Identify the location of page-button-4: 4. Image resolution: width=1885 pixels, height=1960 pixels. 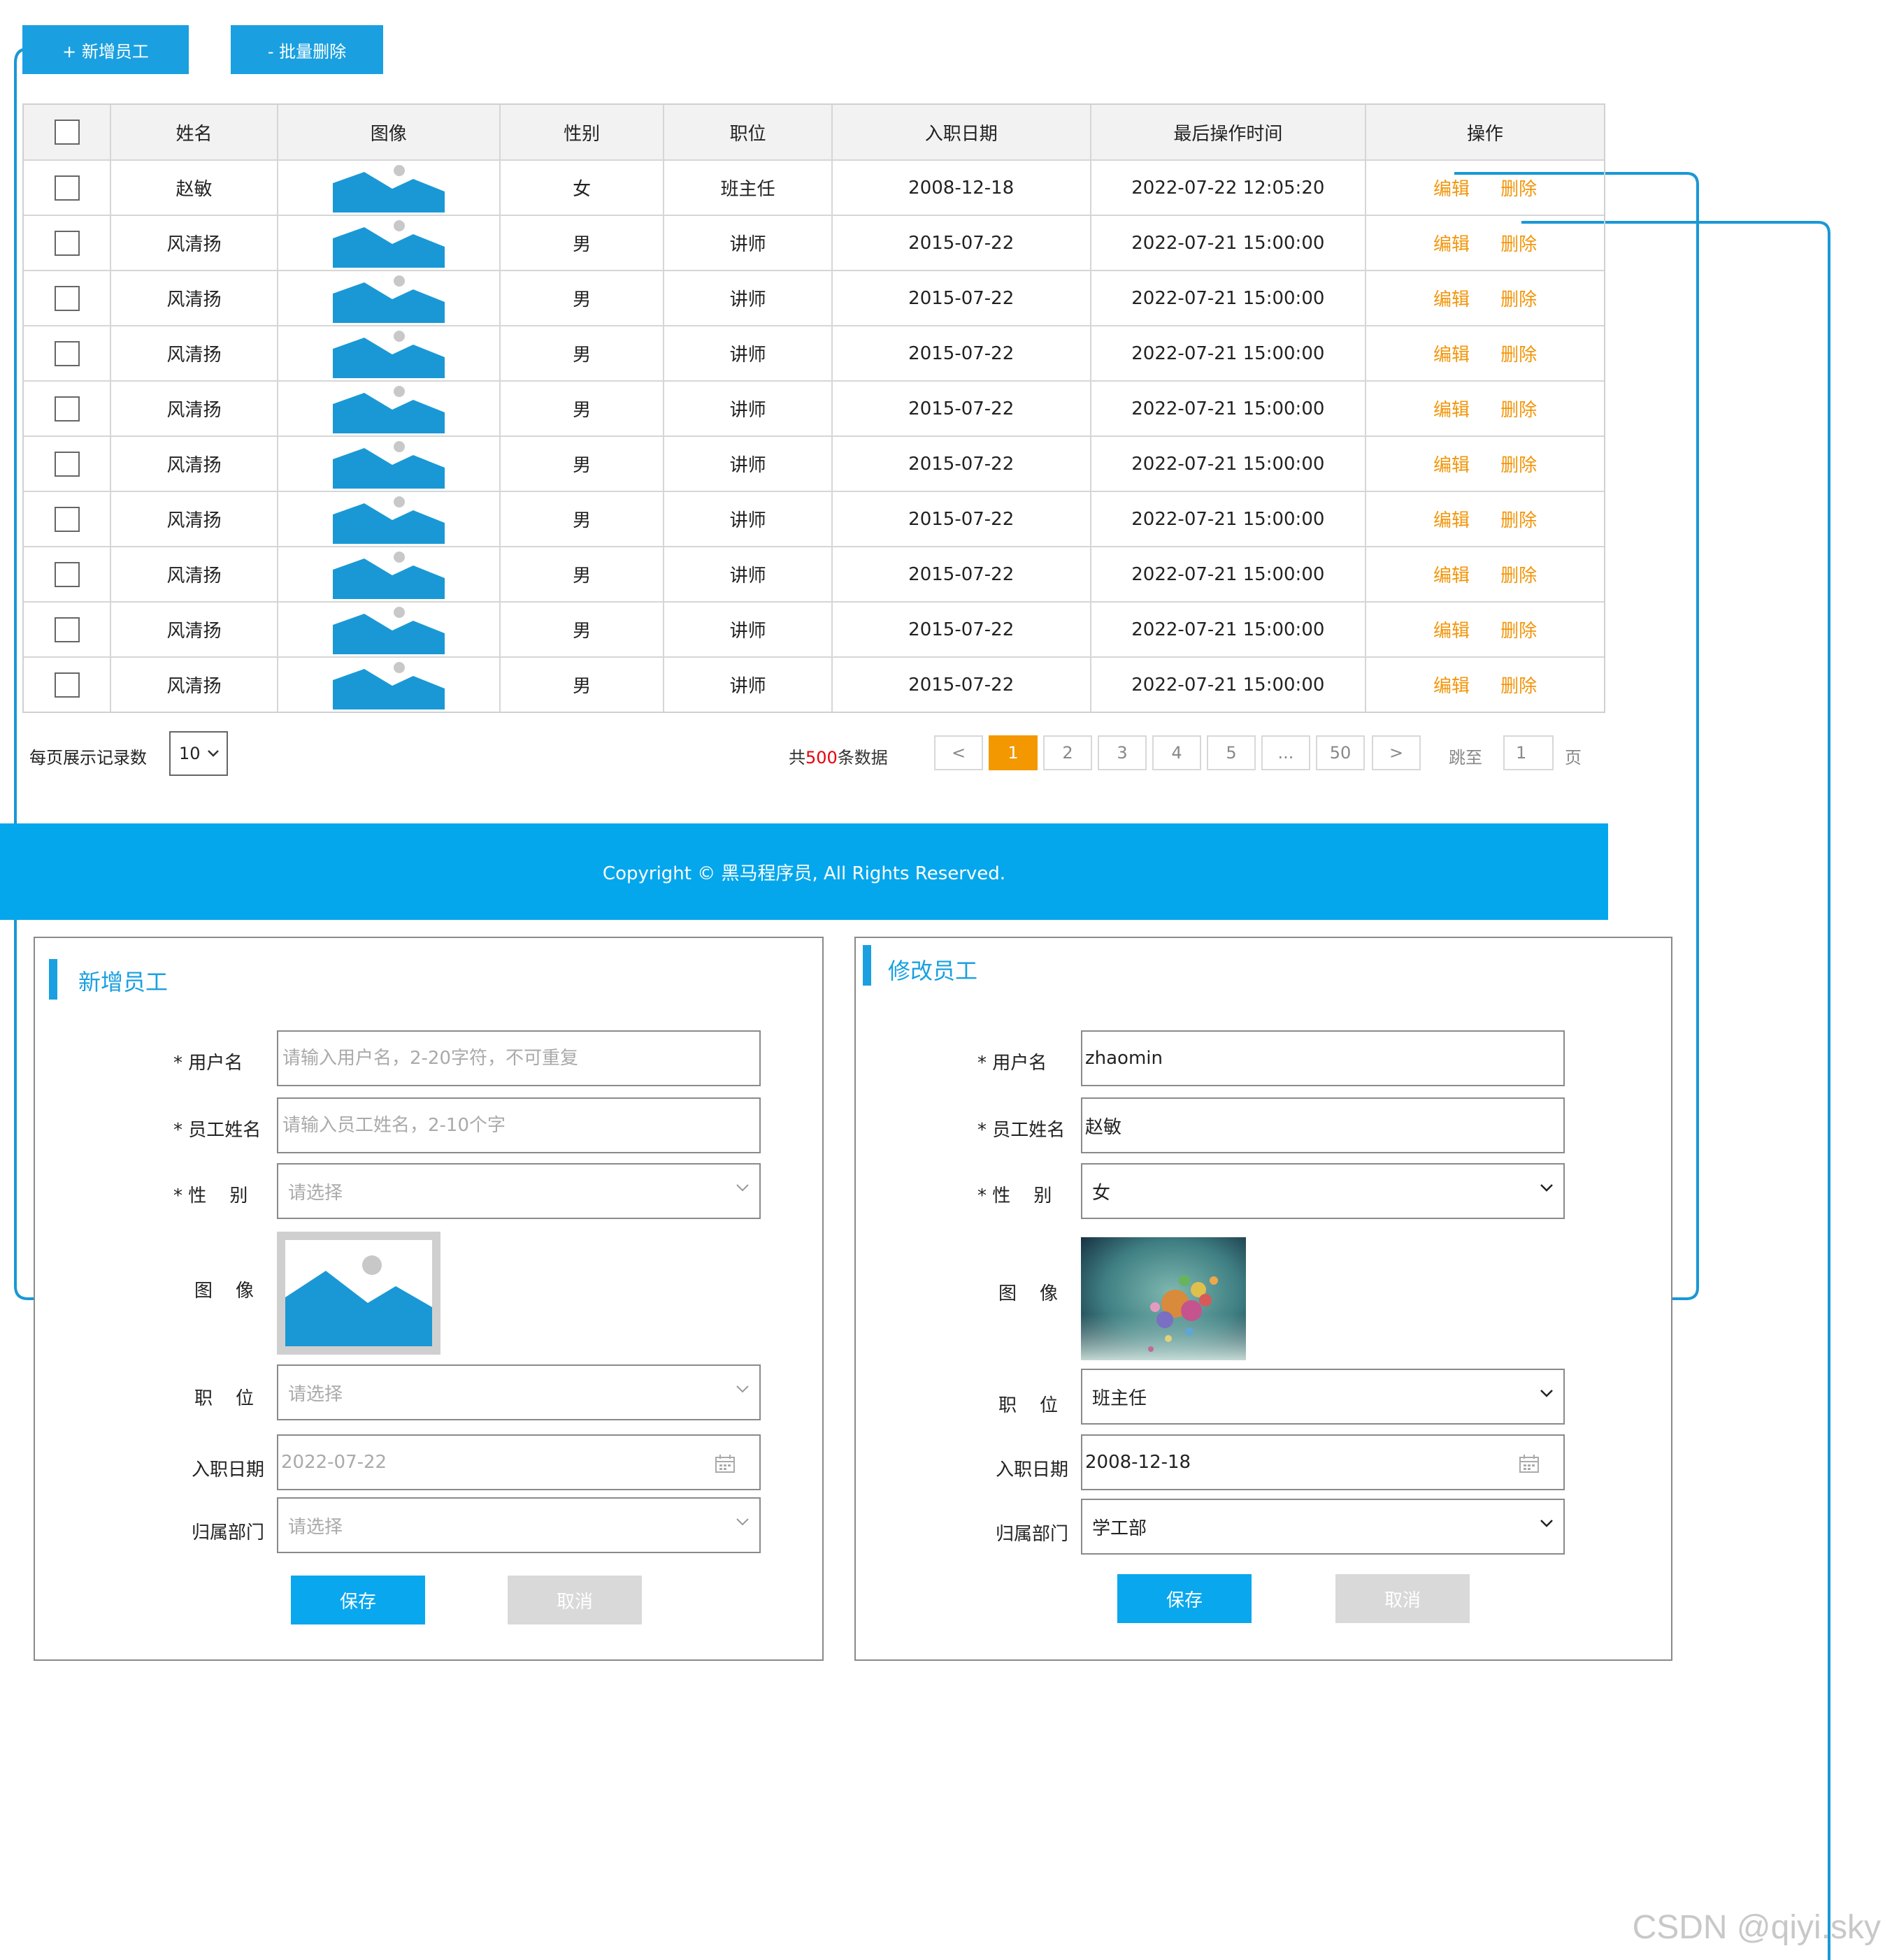
(1176, 752).